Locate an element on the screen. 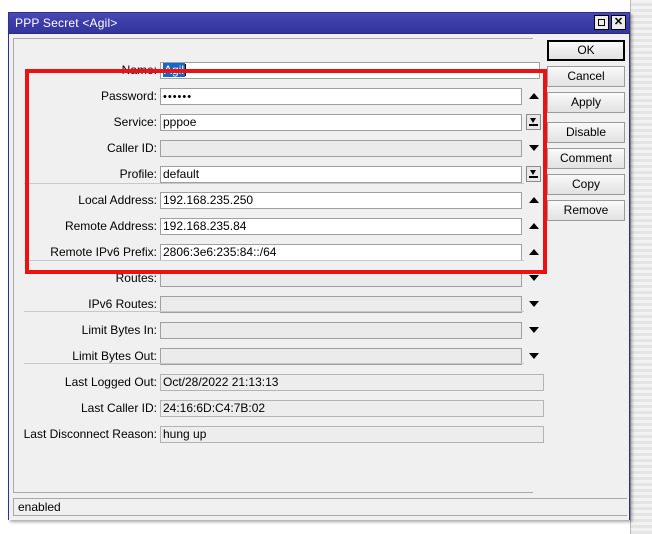 This screenshot has width=652, height=534. form-row: Remote IPv6 Prefix: 2806:3e6:235:84::/64 is located at coordinates (276, 252).